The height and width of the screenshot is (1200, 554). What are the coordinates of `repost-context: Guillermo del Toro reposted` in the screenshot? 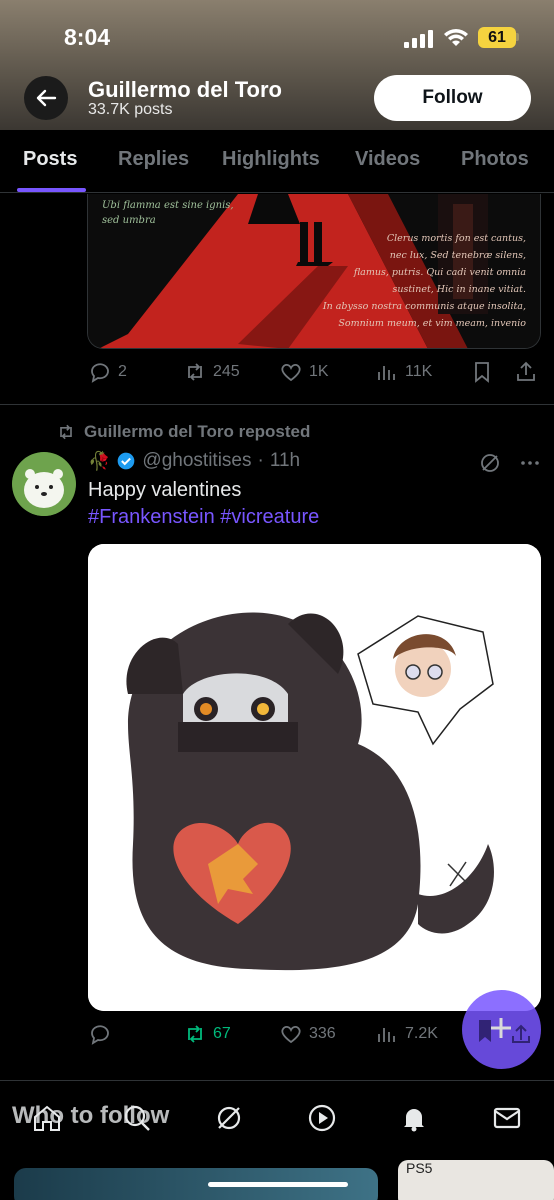 It's located at (183, 432).